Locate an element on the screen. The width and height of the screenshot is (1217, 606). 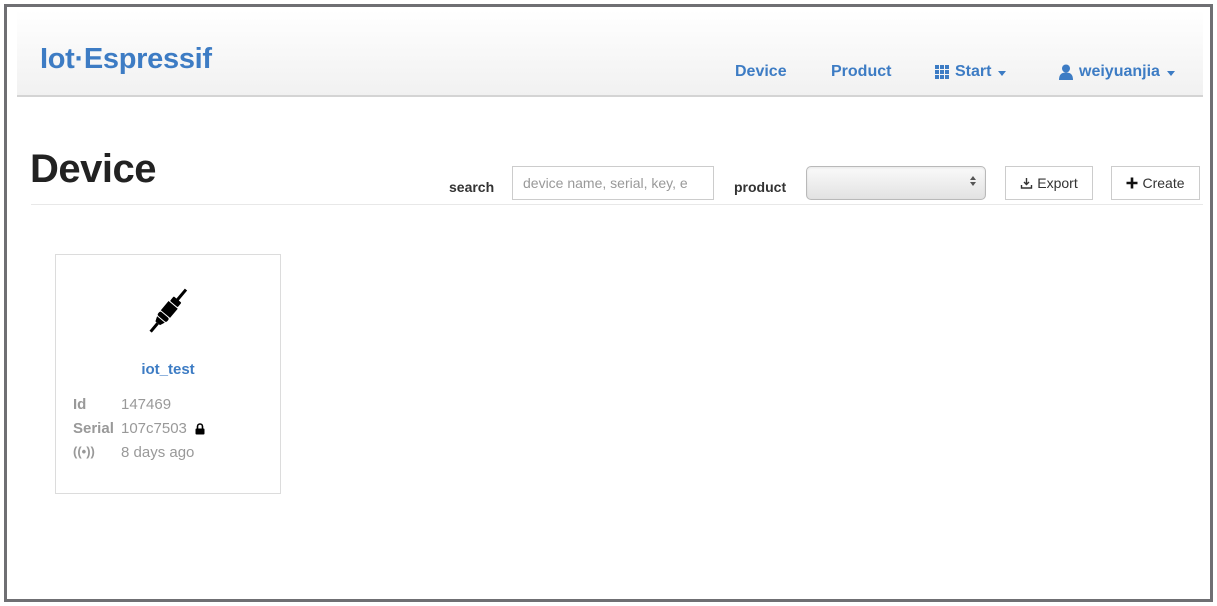
export-button: Export is located at coordinates (1049, 183).